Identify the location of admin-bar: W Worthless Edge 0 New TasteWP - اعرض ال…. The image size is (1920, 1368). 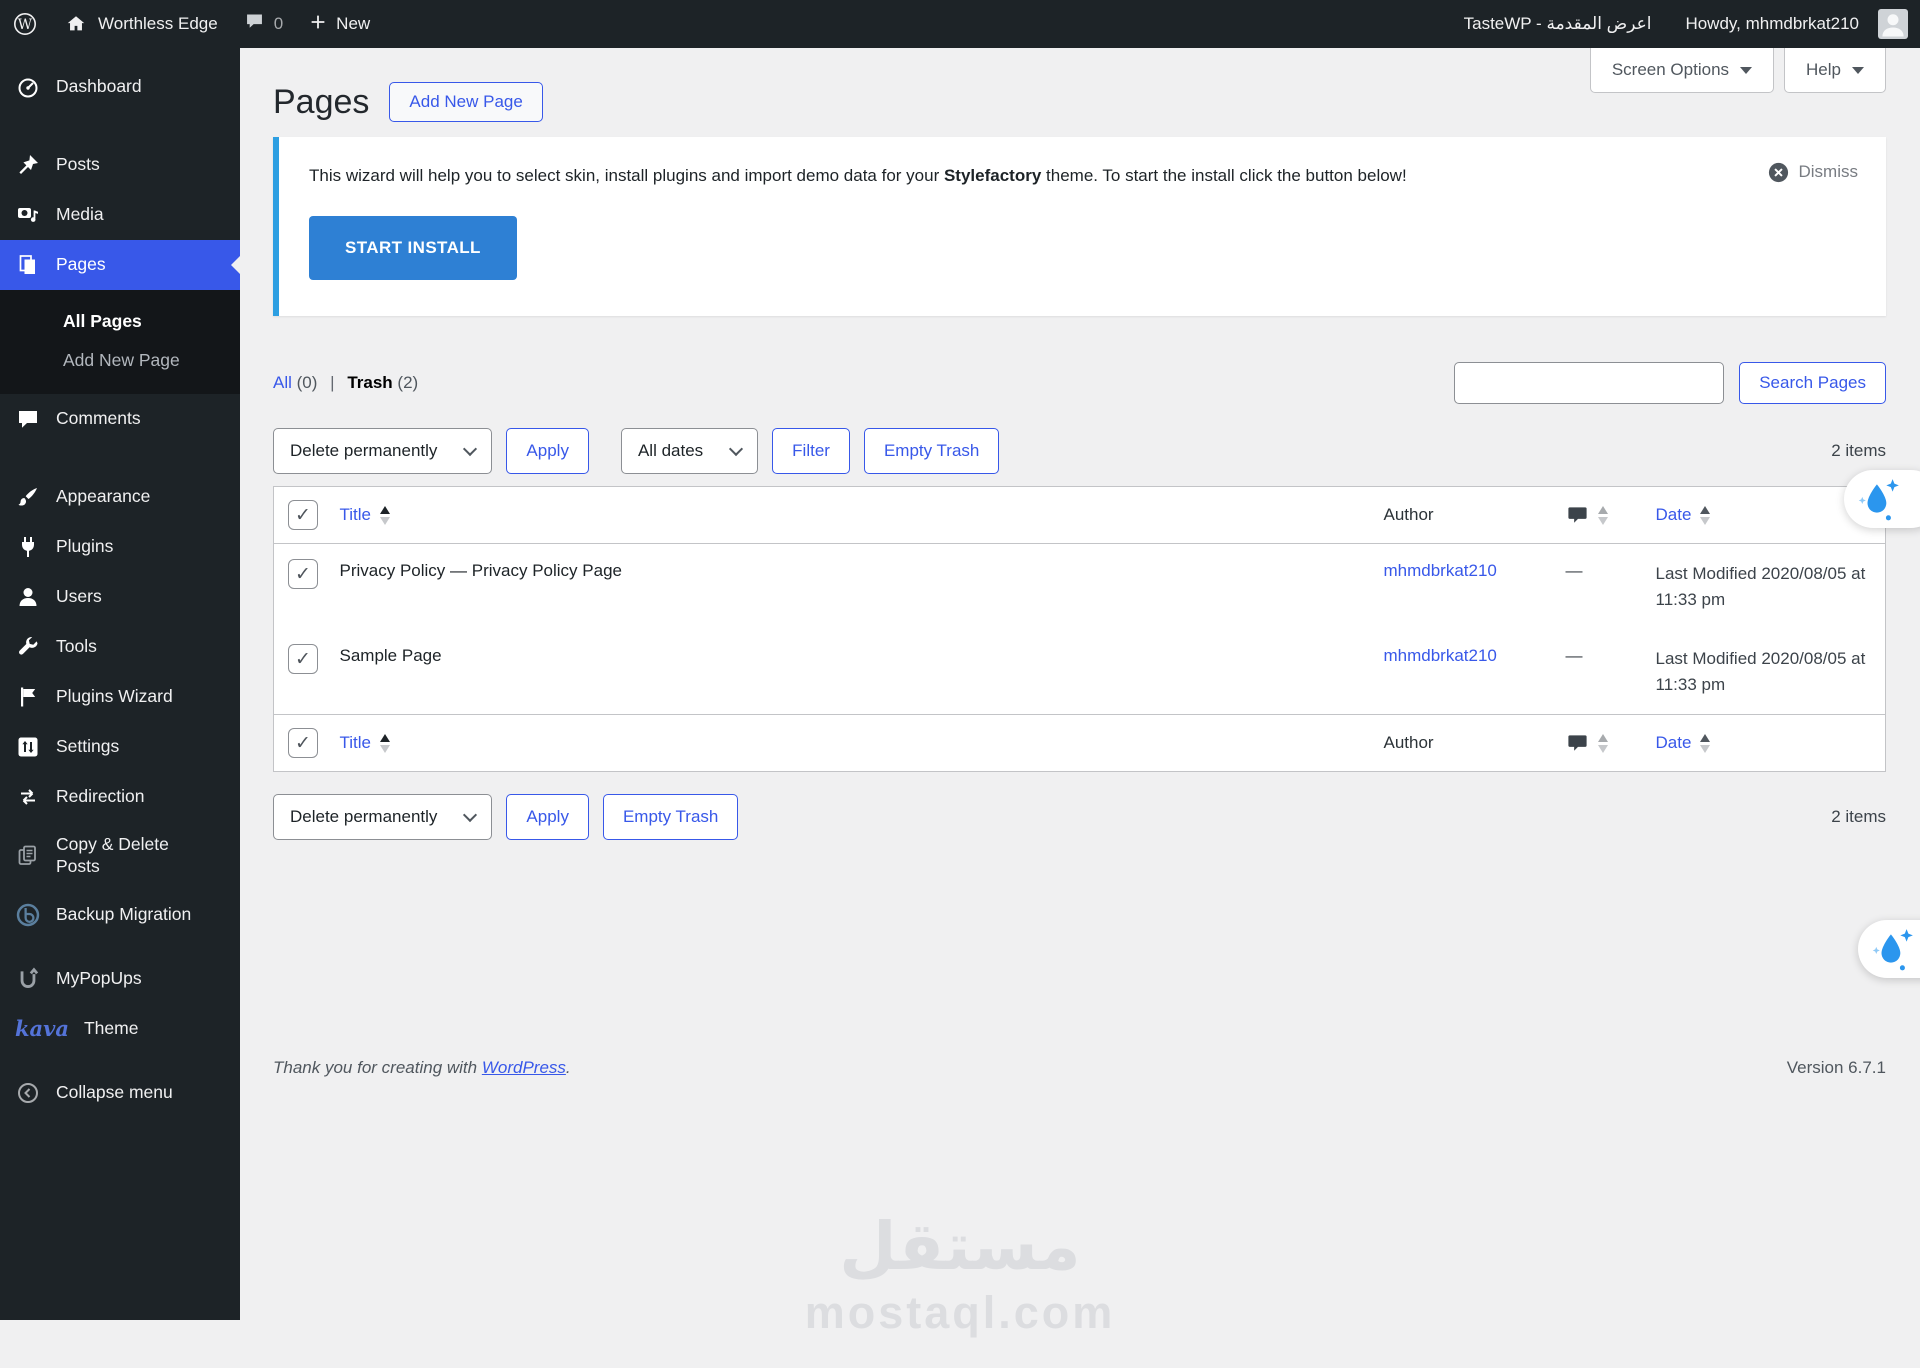
(960, 24).